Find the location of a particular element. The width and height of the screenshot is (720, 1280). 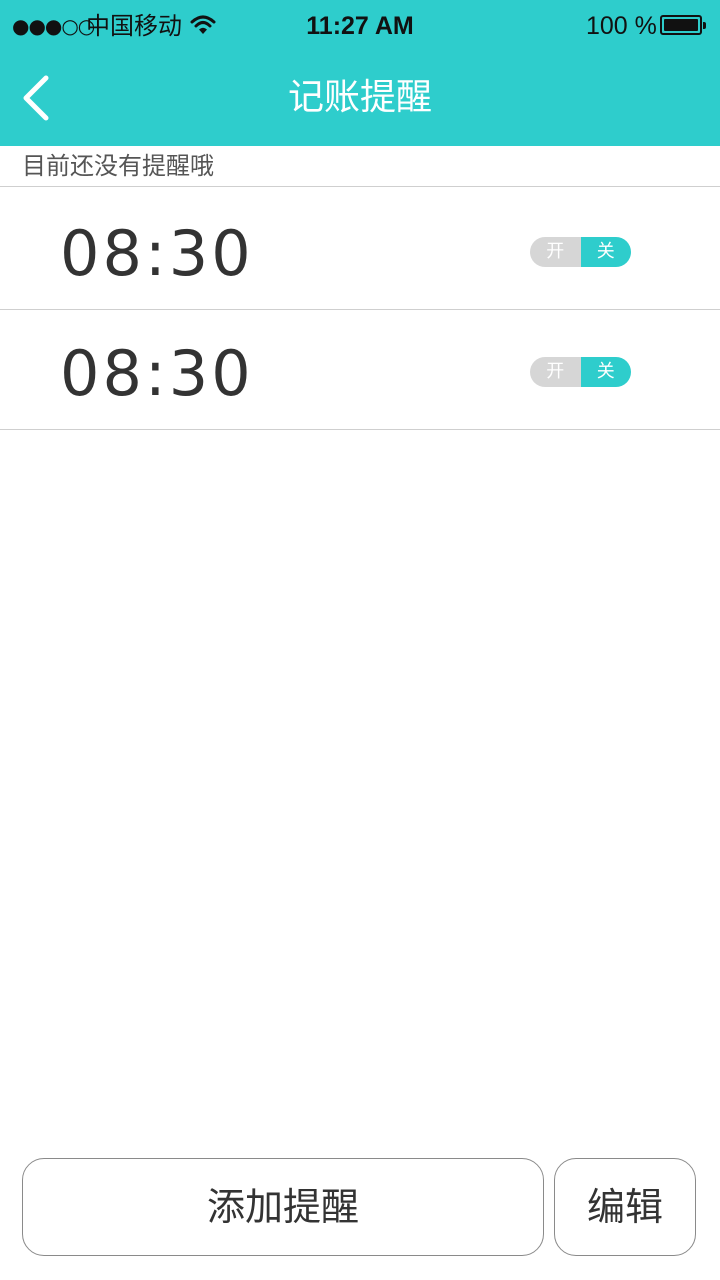

empty-hint-text: 目前还没有提醒哦 is located at coordinates (118, 166).